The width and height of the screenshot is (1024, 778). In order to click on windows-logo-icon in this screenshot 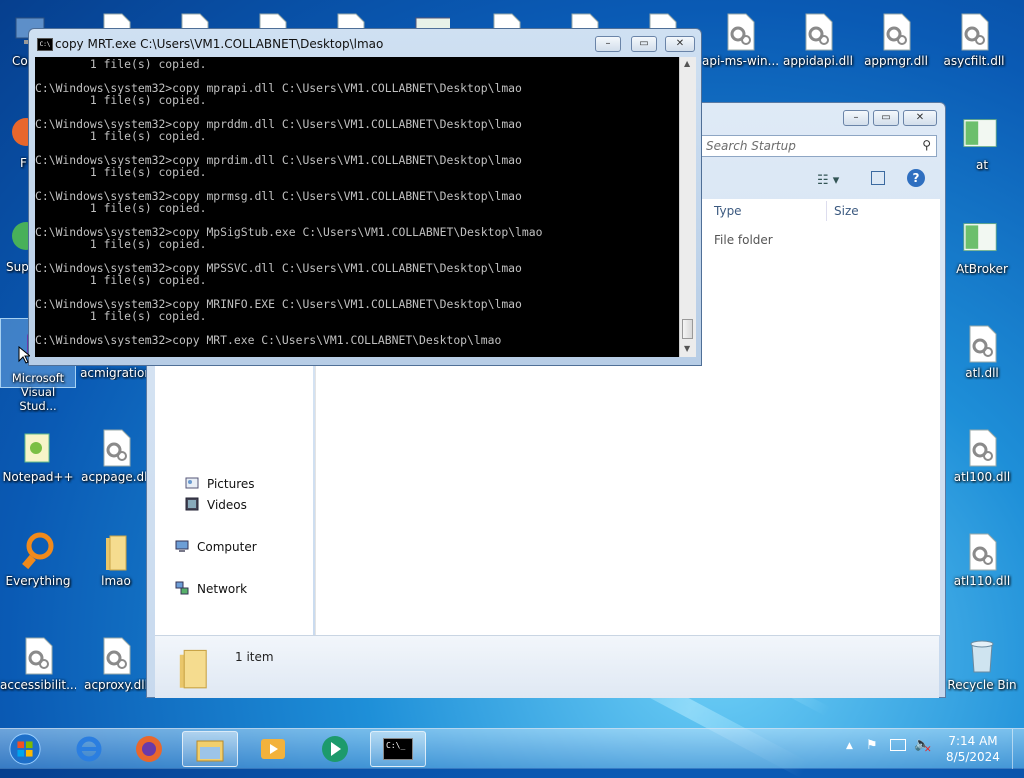, I will do `click(25, 749)`.